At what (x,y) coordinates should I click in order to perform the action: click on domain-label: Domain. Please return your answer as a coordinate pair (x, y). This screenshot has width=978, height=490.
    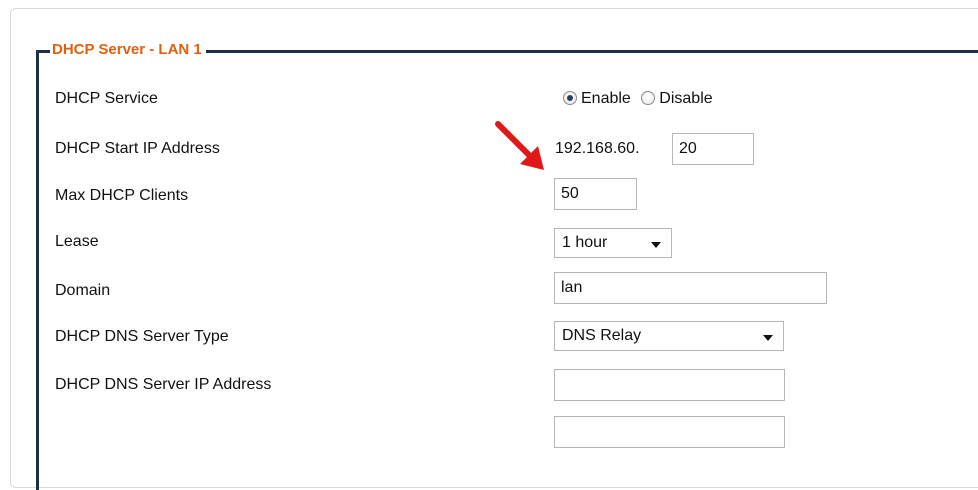
    Looking at the image, I should click on (83, 290).